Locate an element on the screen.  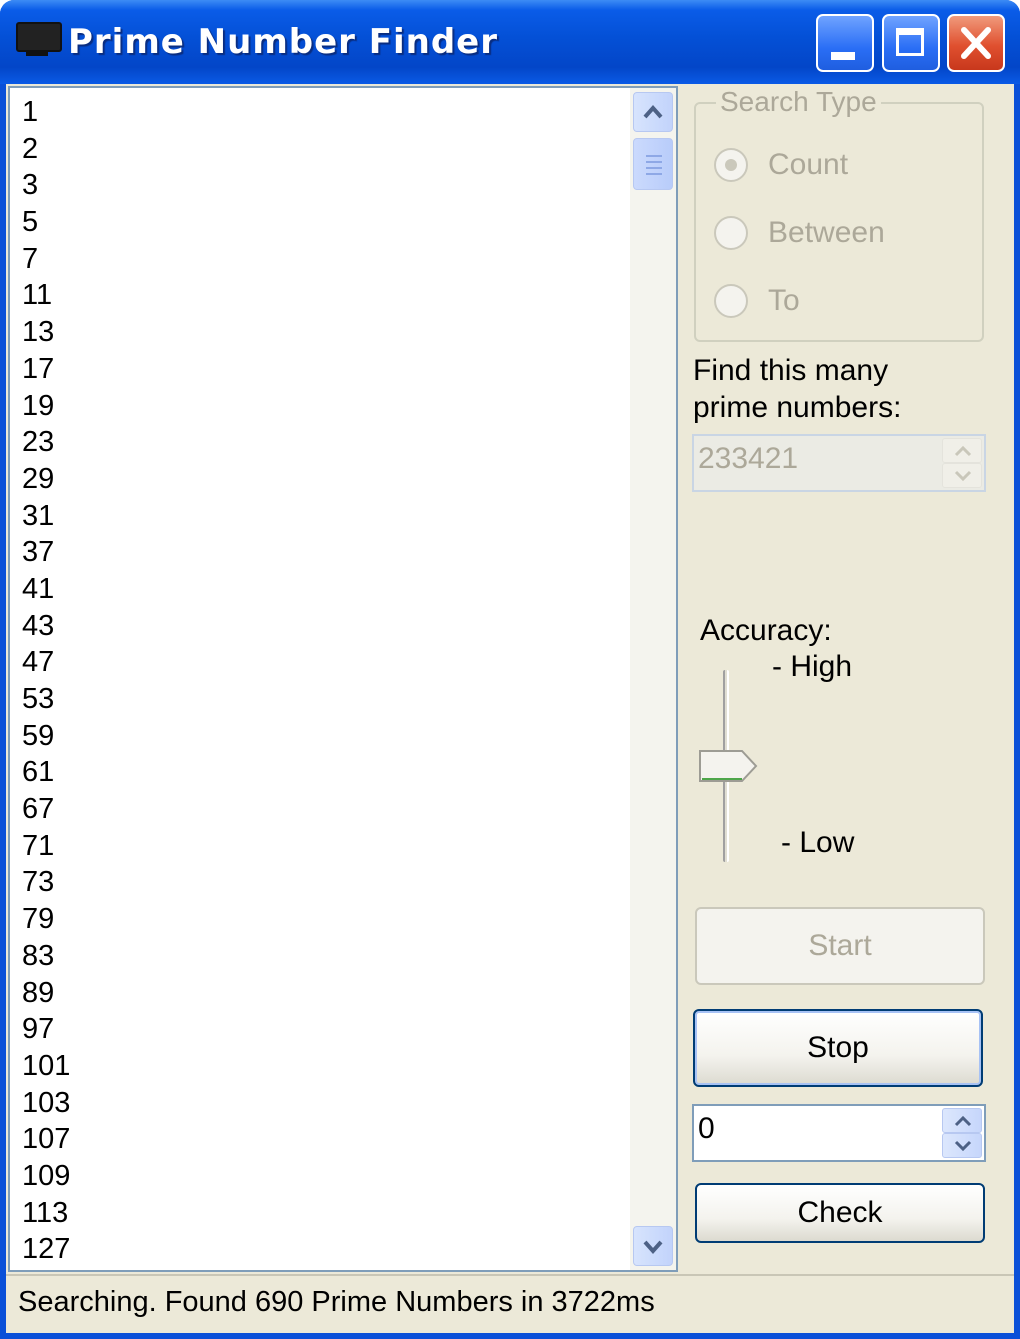
list-item: 107 is located at coordinates (46, 1139).